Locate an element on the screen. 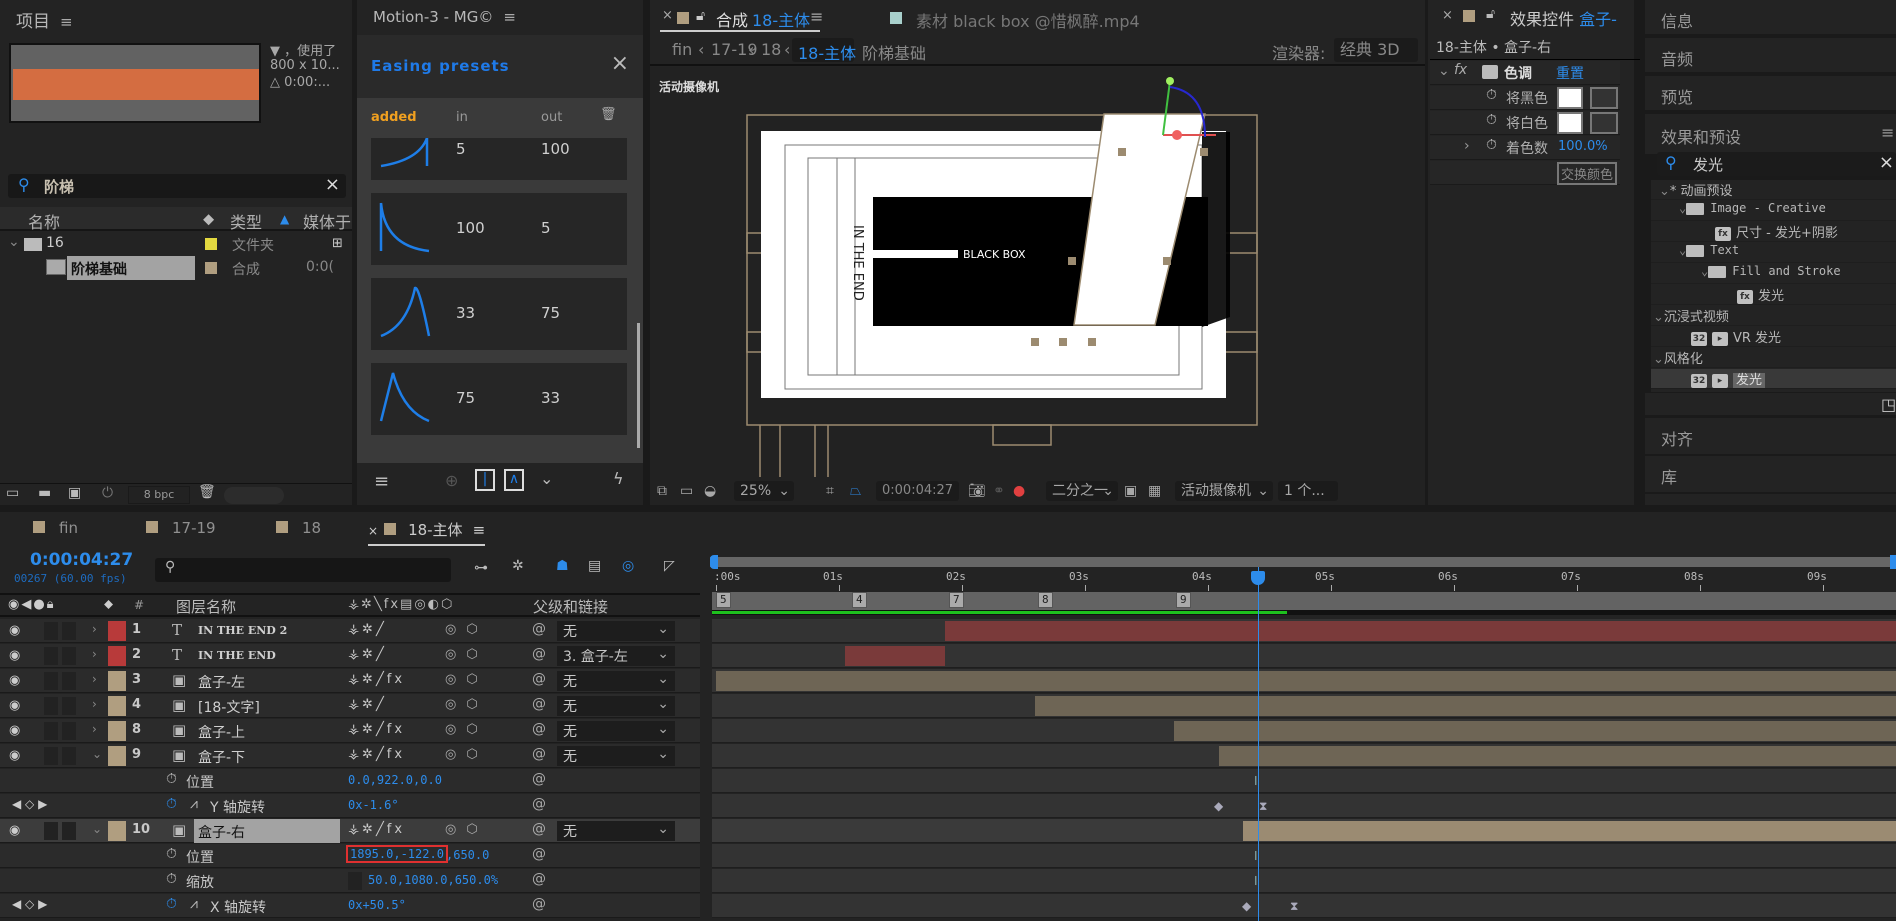  label-color-yellow is located at coordinates (211, 244).